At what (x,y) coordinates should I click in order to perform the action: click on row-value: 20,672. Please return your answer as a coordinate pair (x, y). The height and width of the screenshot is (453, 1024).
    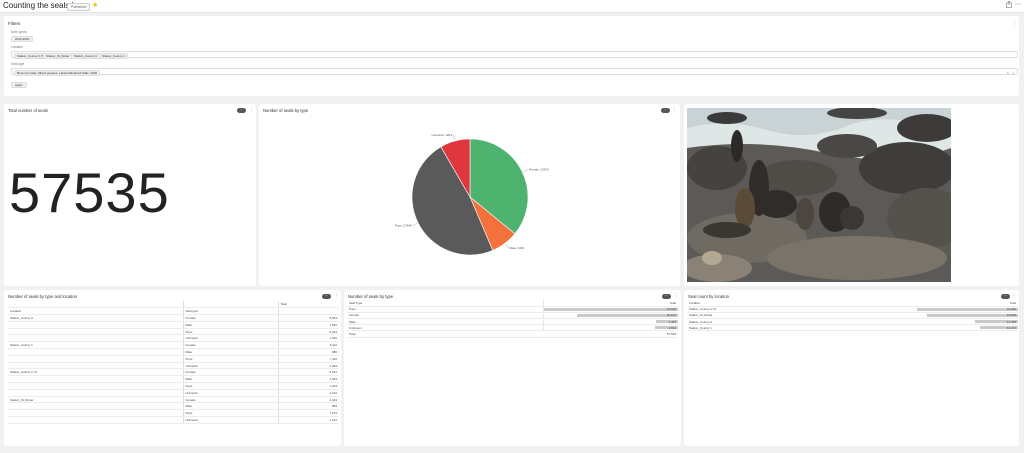
    Looking at the image, I should click on (671, 315).